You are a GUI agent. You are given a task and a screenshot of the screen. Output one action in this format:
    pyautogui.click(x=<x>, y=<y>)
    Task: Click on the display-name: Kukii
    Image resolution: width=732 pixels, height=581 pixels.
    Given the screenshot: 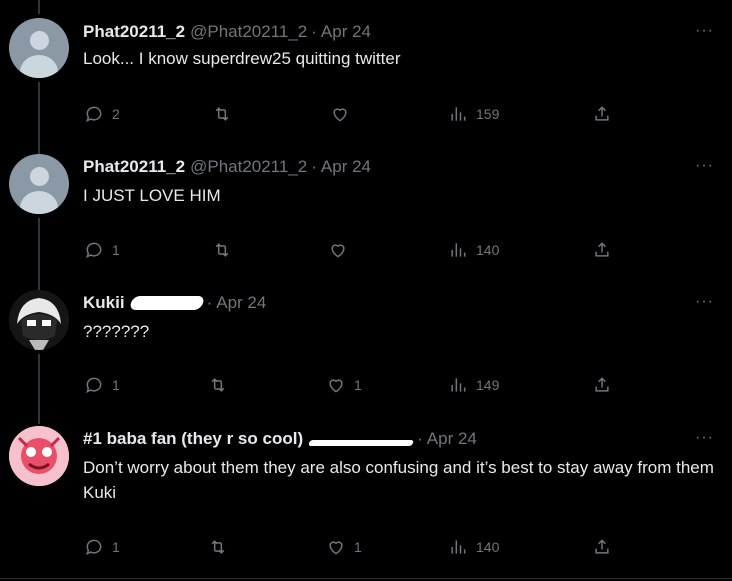 What is the action you would take?
    pyautogui.click(x=104, y=303)
    